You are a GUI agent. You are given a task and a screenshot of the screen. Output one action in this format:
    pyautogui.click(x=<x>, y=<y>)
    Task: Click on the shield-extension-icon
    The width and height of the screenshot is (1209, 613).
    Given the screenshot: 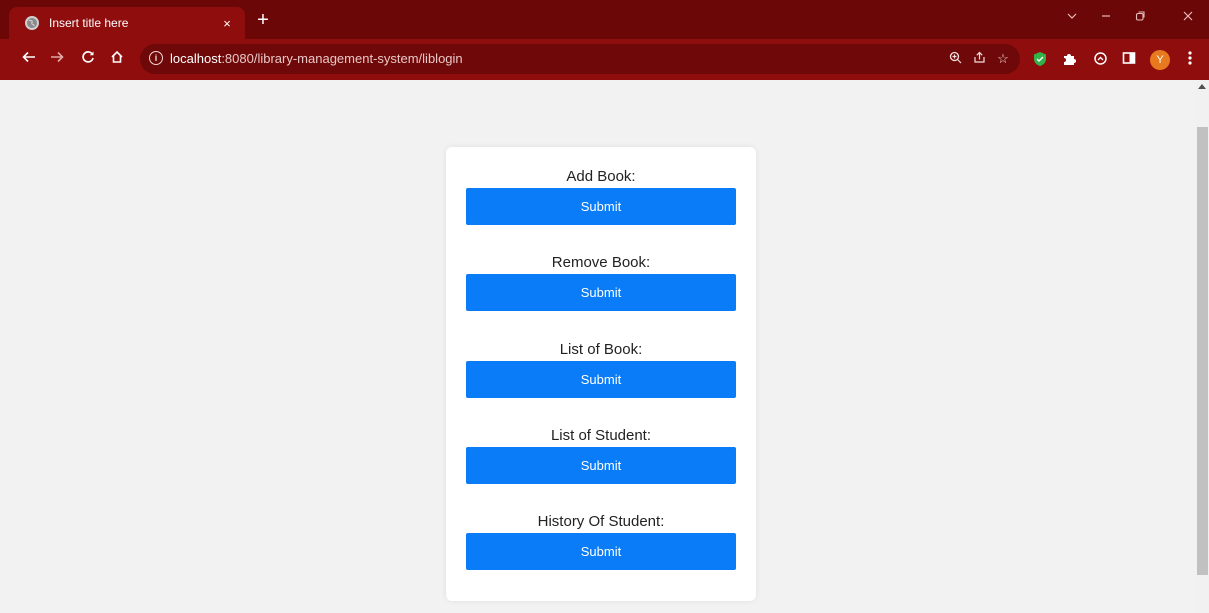 What is the action you would take?
    pyautogui.click(x=1040, y=60)
    